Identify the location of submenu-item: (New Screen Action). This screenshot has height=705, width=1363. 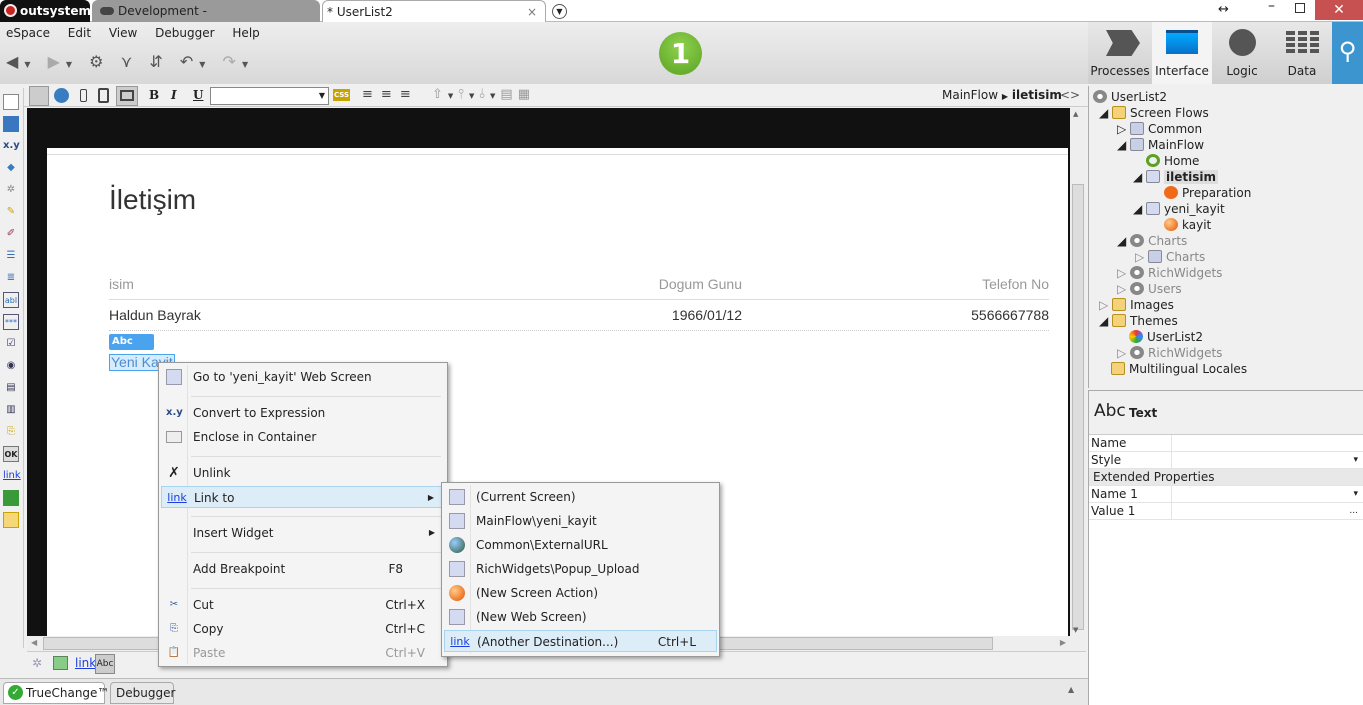
(580, 593).